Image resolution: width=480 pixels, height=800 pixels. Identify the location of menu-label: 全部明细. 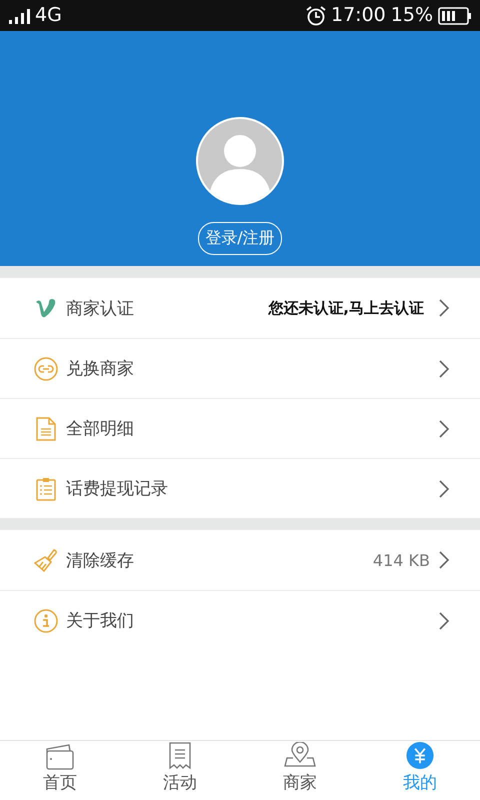
(100, 429).